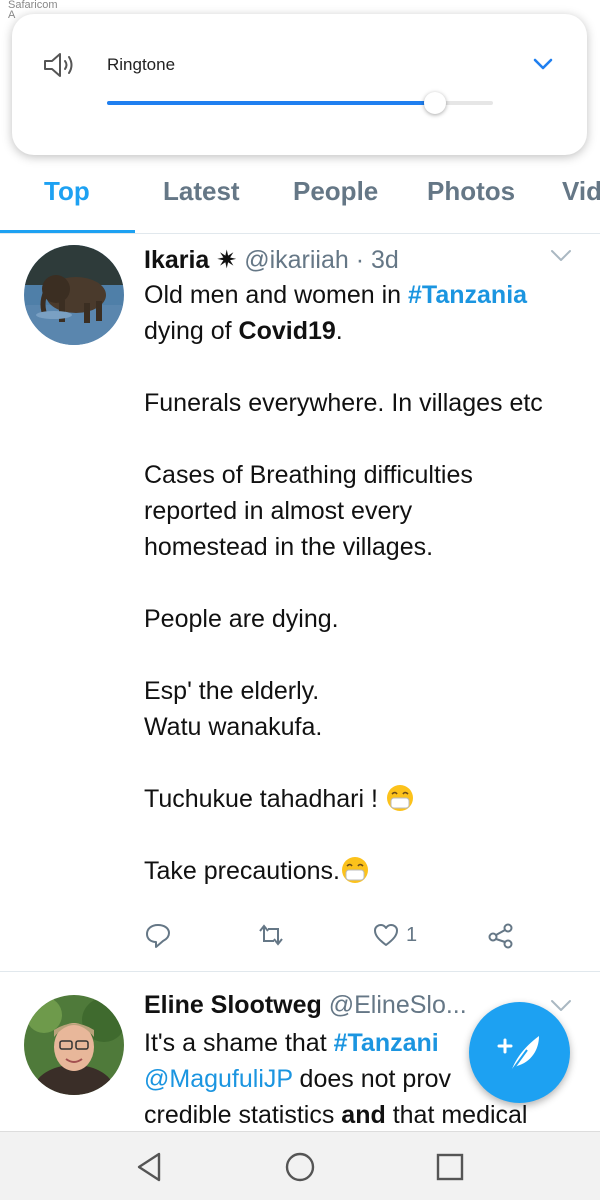 The height and width of the screenshot is (1200, 600). What do you see at coordinates (233, 1005) in the screenshot?
I see `author-name: Eline Slootweg` at bounding box center [233, 1005].